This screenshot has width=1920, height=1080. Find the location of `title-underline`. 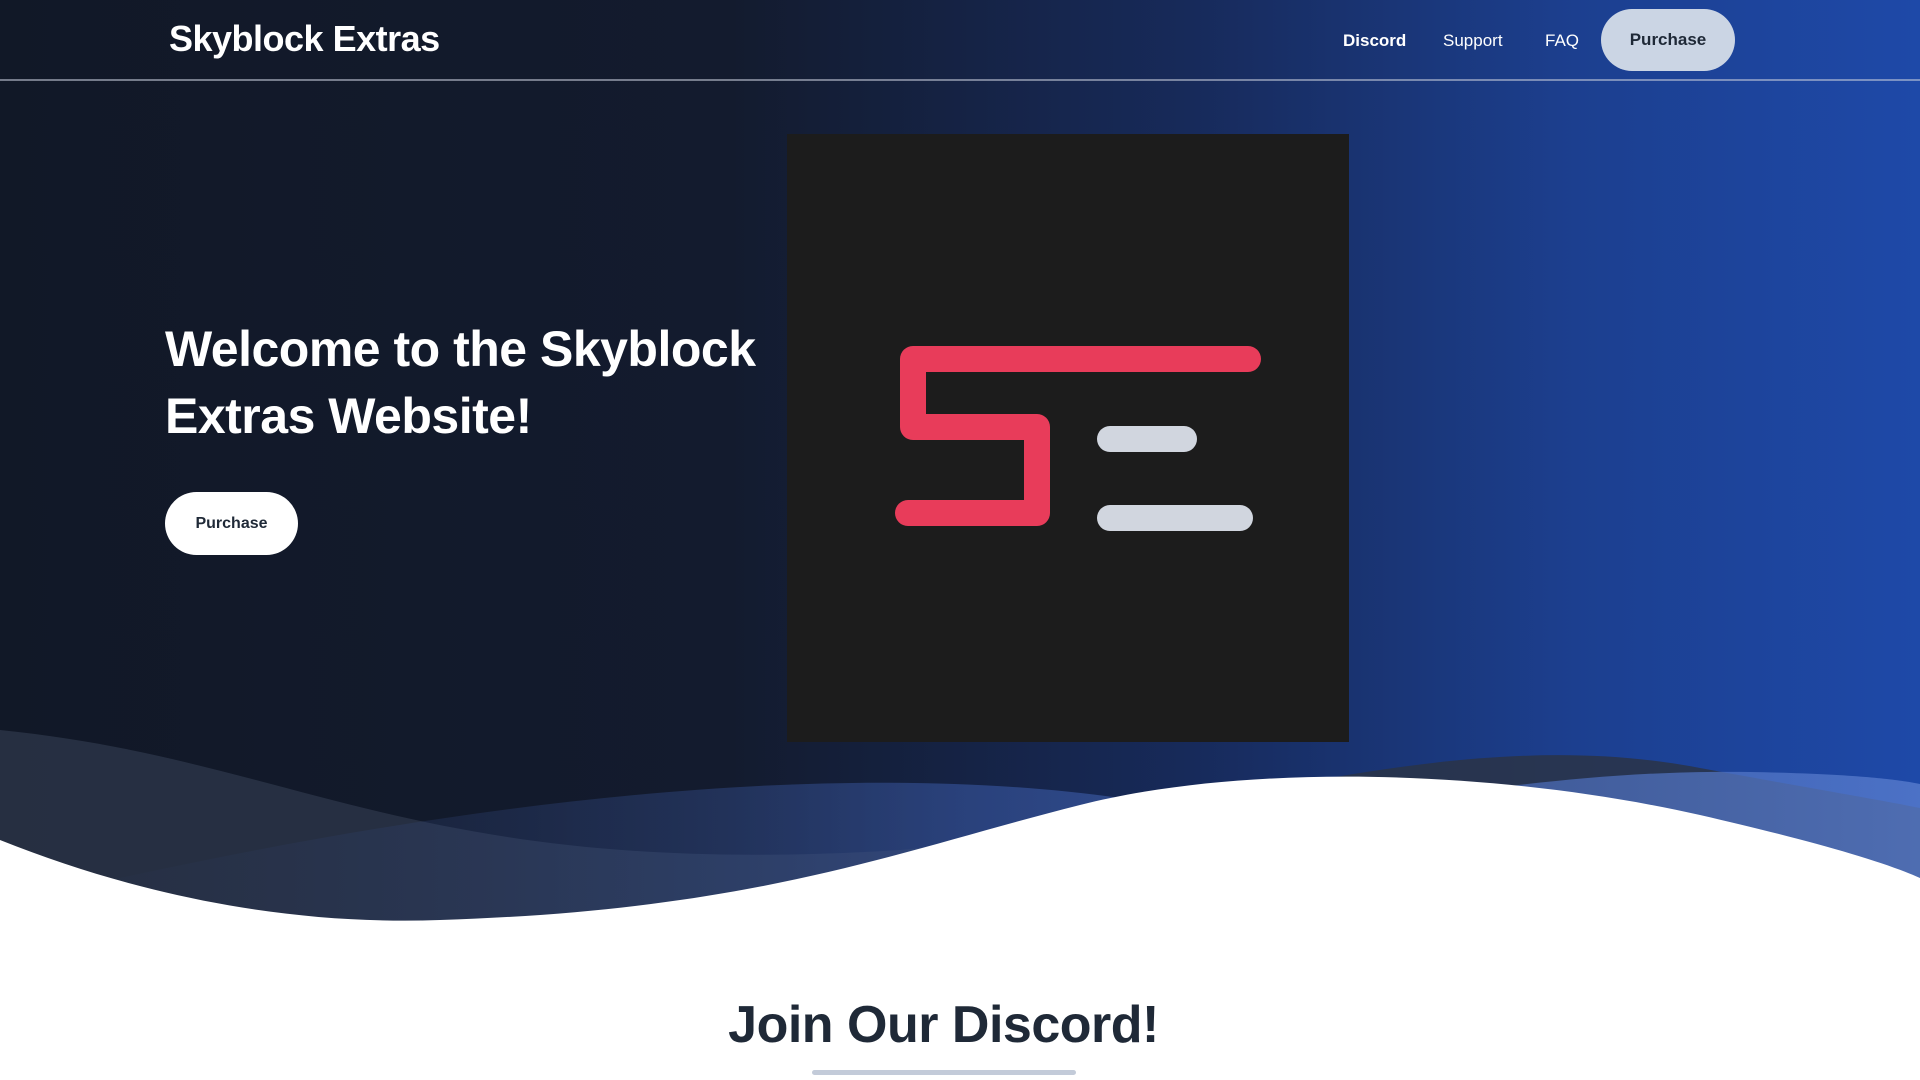

title-underline is located at coordinates (944, 1072).